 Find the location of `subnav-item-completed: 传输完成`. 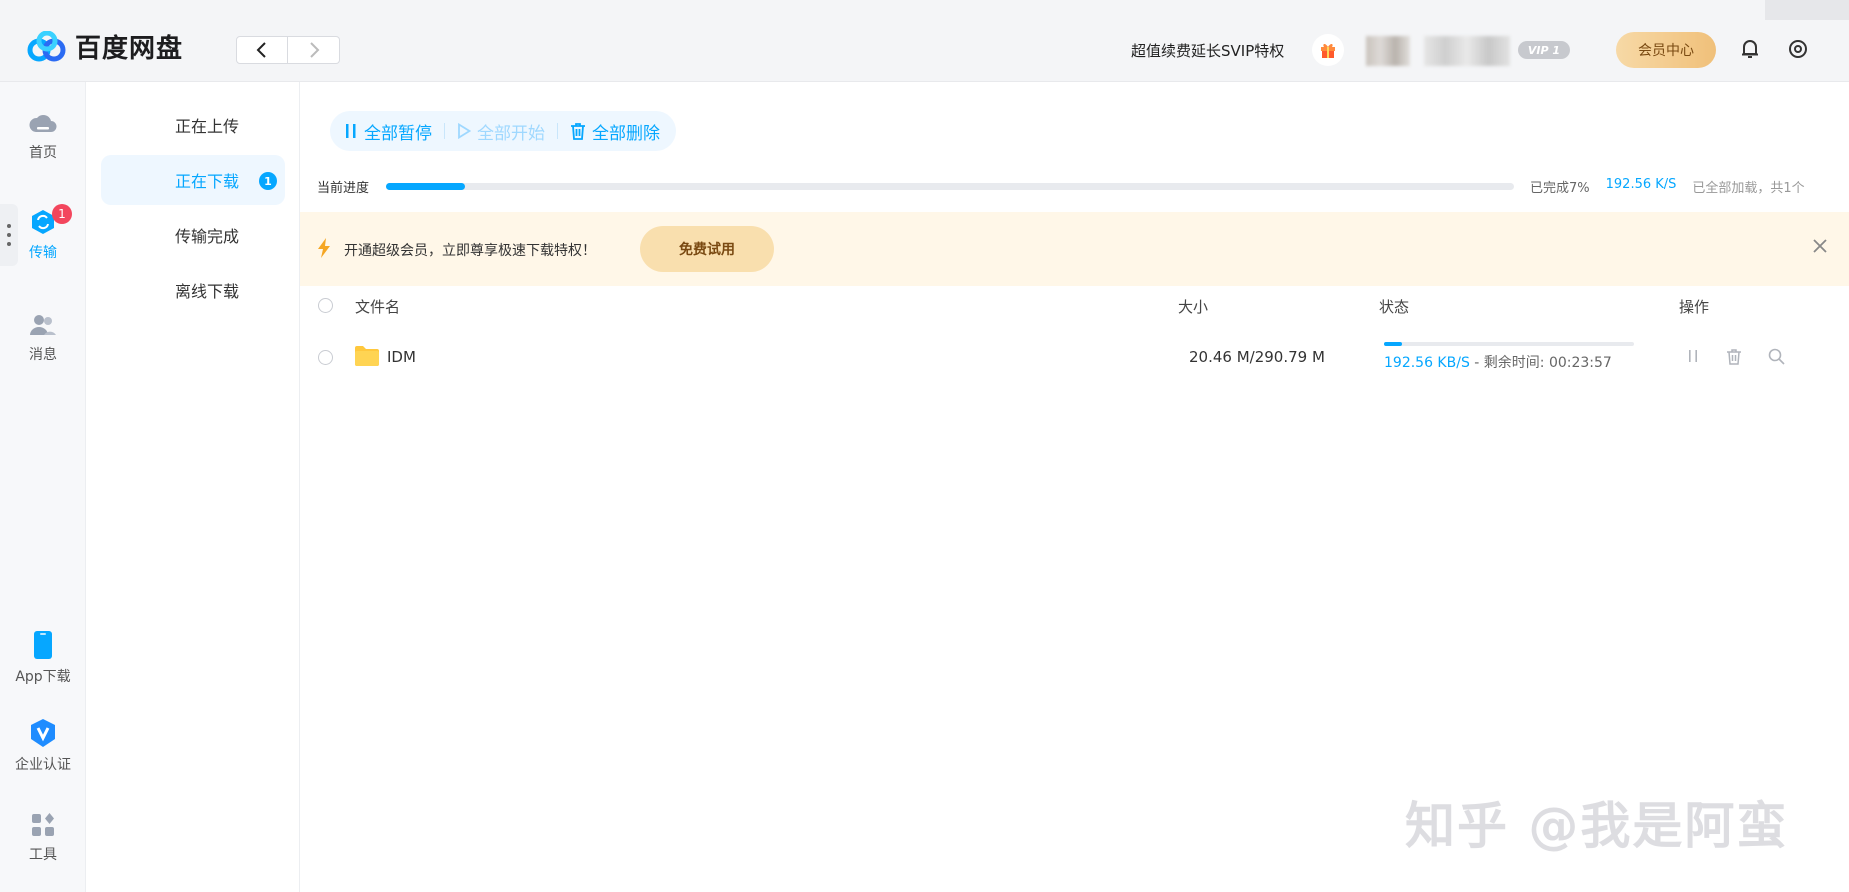

subnav-item-completed: 传输完成 is located at coordinates (193, 235).